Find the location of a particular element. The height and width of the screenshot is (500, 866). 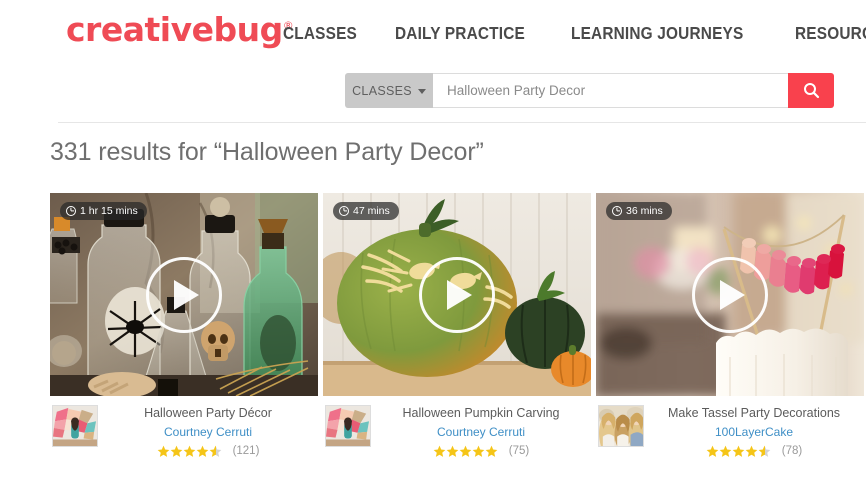

duration-badge: 1 hr 15 mins is located at coordinates (103, 211).